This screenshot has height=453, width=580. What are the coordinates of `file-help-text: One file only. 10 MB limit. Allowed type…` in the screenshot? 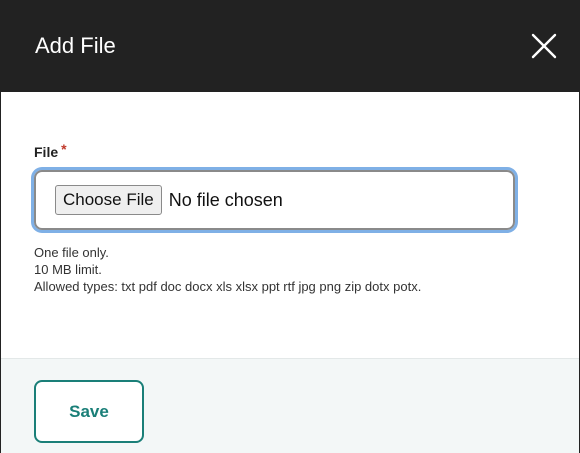 It's located at (227, 269).